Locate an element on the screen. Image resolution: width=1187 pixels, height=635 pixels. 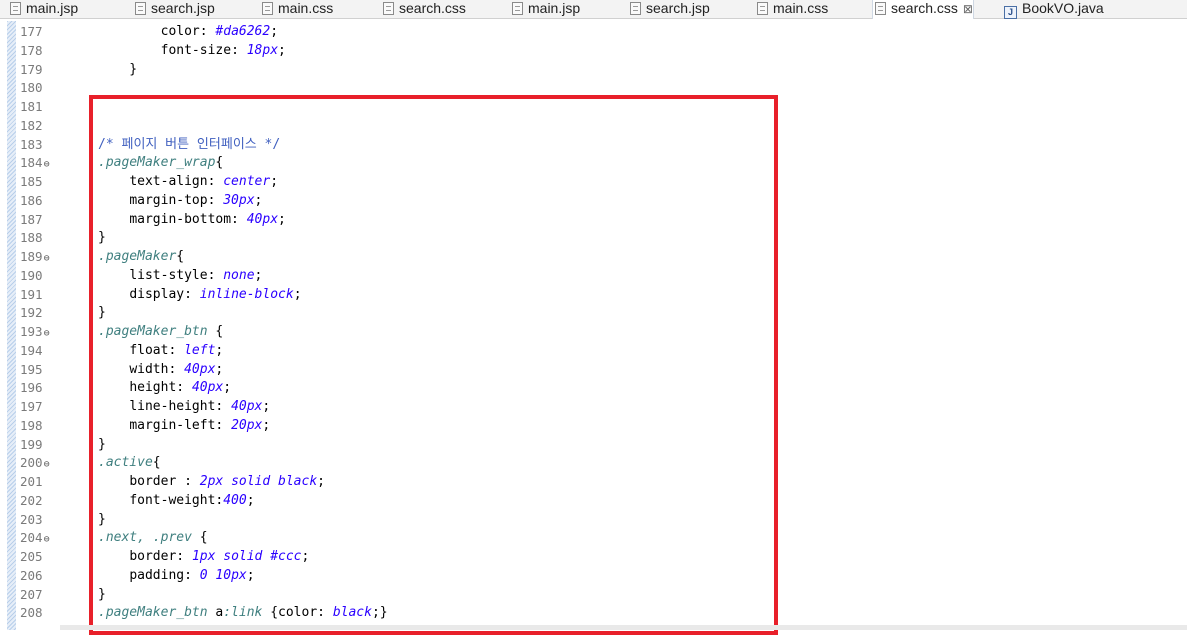
code-line: 178 font-size: 18px; is located at coordinates (593, 51).